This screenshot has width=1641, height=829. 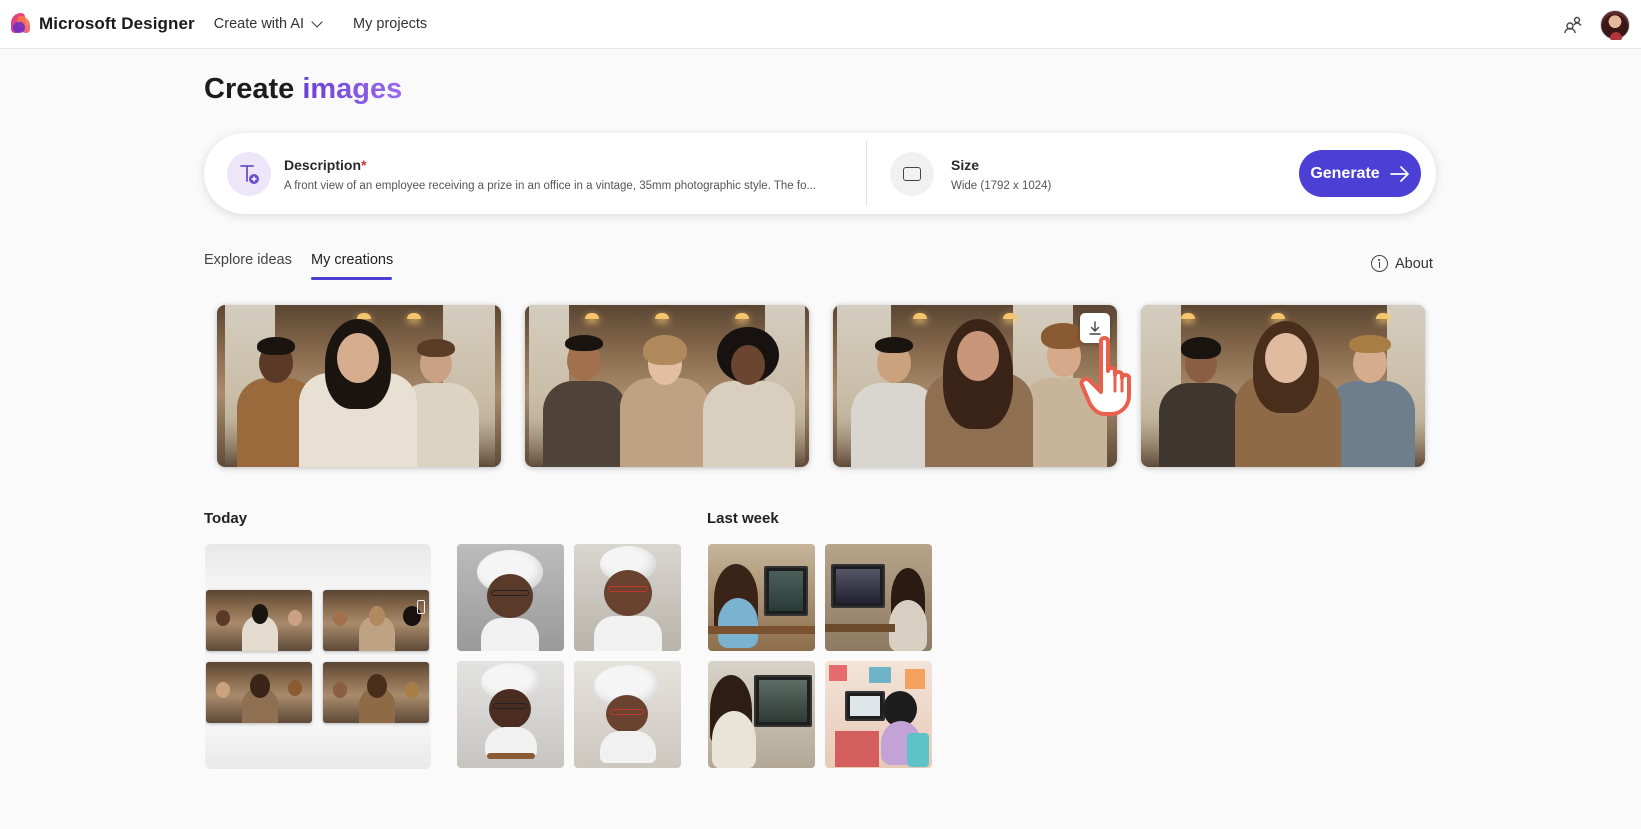 I want to click on nav-create-with-ai-label: Create with AI, so click(x=259, y=24).